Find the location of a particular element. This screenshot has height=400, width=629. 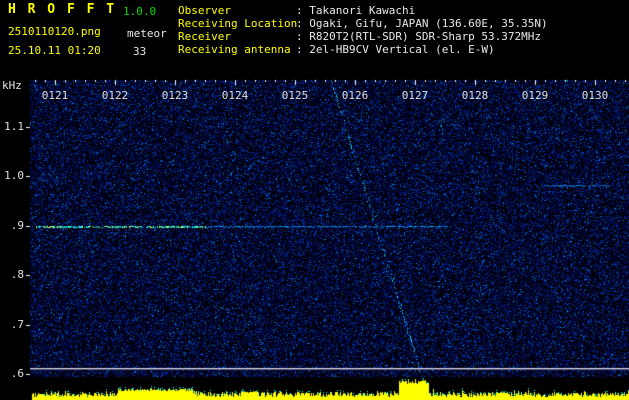

x-tick-label: 0128 is located at coordinates (475, 95).